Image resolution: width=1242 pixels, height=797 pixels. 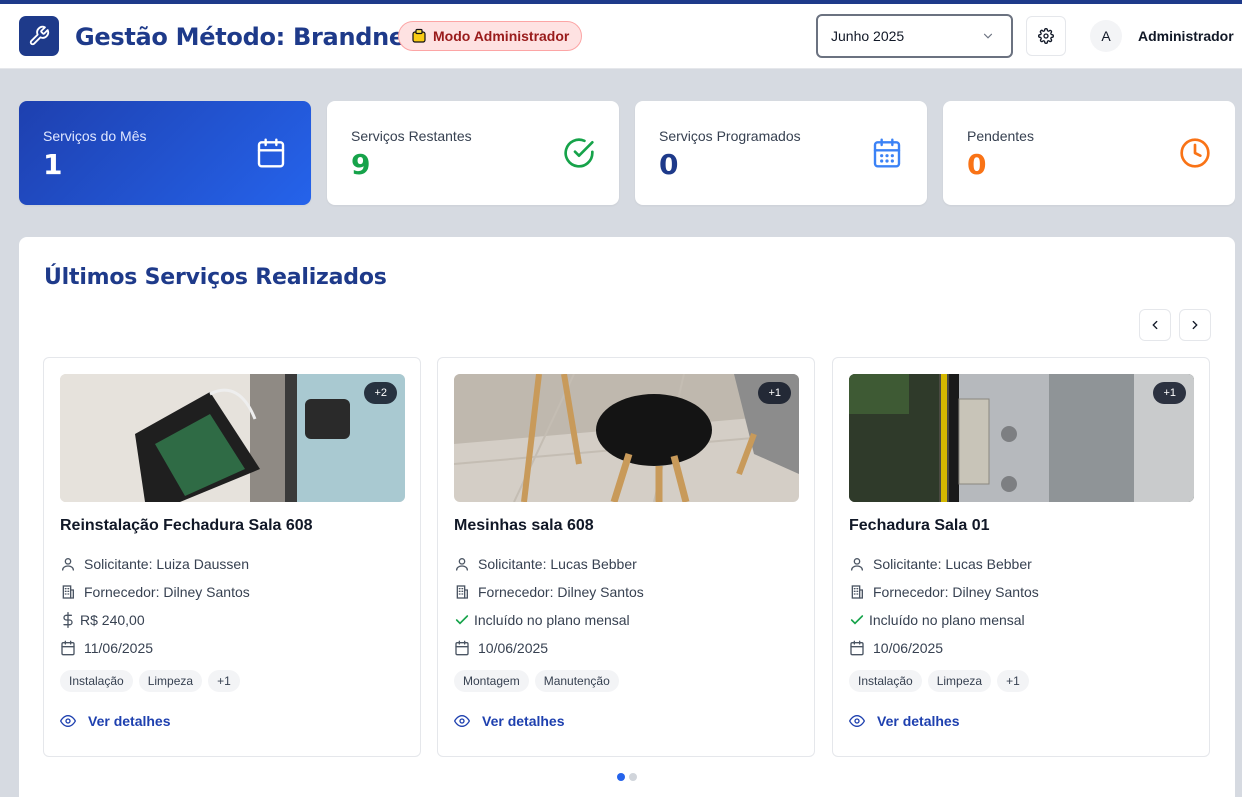 I want to click on stat-card-remaining: Serviços Restantes 9, so click(x=473, y=153).